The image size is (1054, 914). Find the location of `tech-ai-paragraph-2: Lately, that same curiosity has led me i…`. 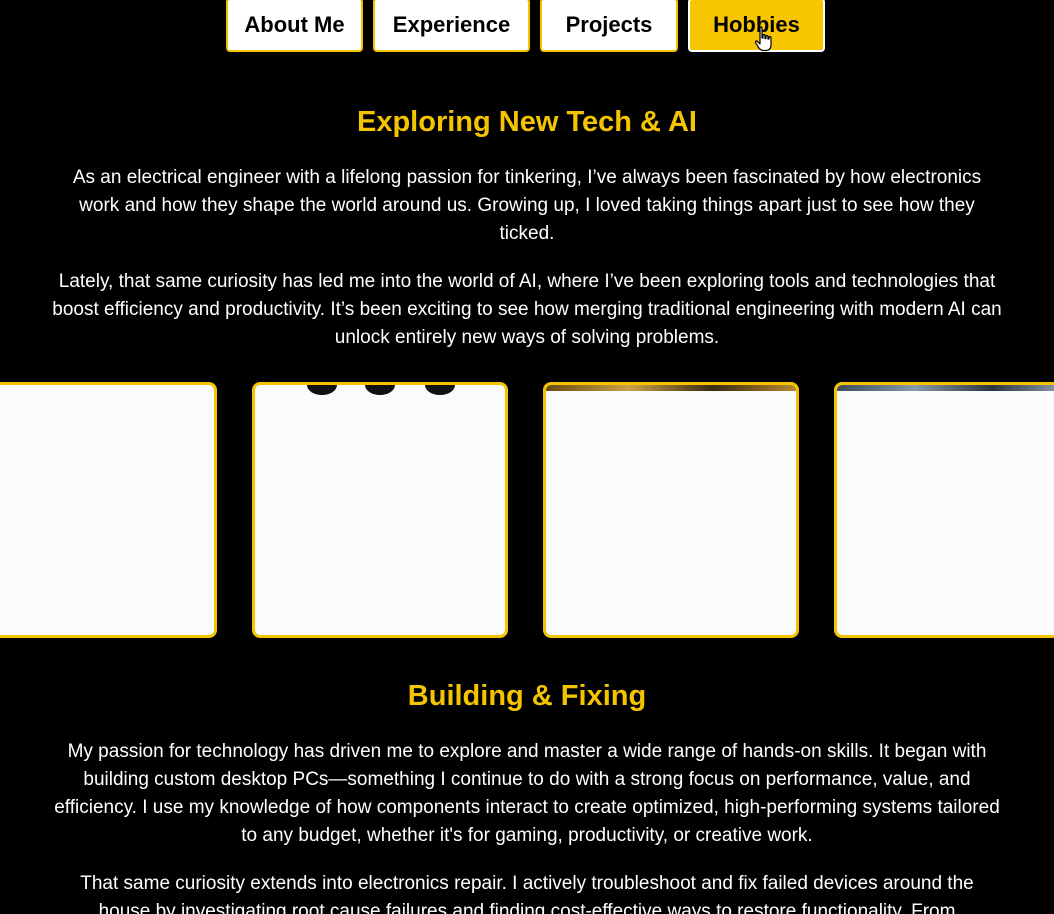

tech-ai-paragraph-2: Lately, that same curiosity has led me i… is located at coordinates (527, 309).